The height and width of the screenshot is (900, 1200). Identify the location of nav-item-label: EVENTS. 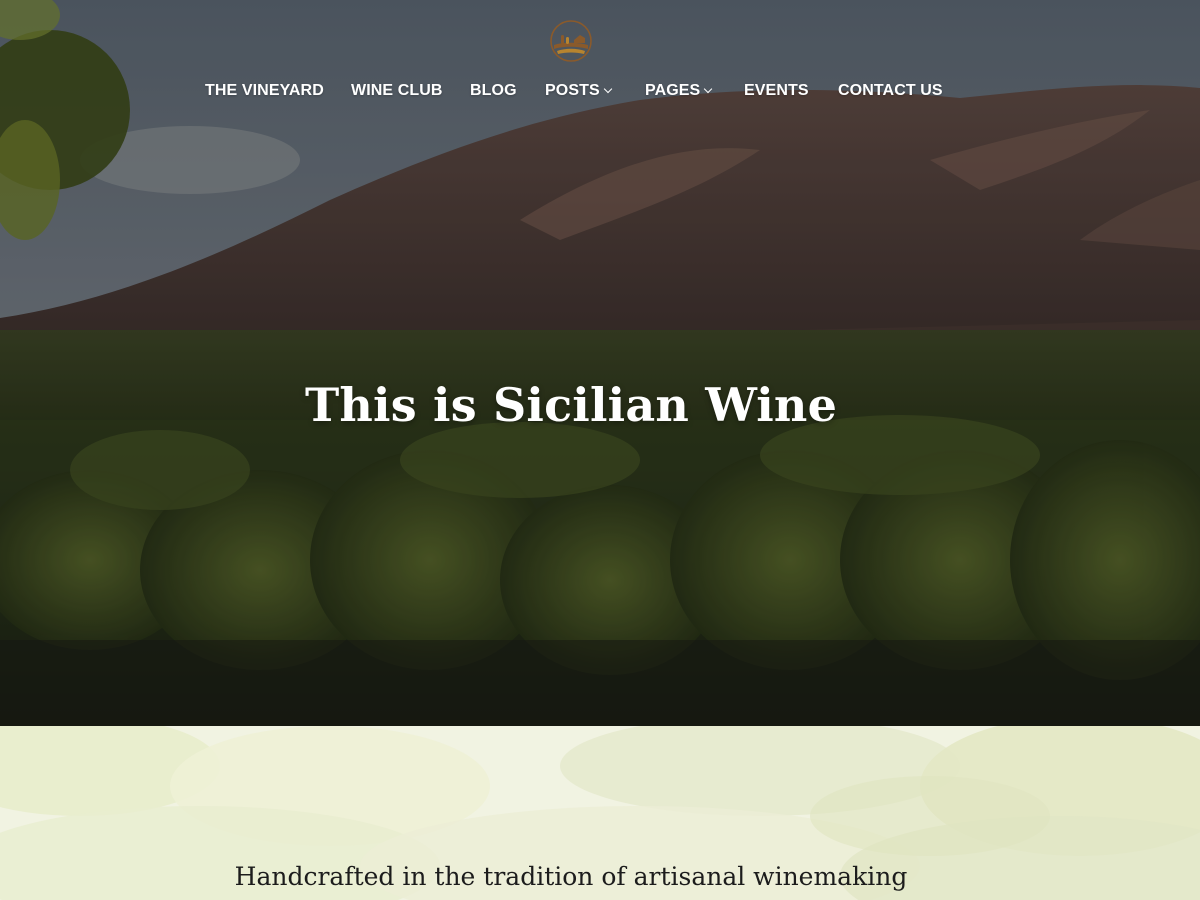
(776, 90).